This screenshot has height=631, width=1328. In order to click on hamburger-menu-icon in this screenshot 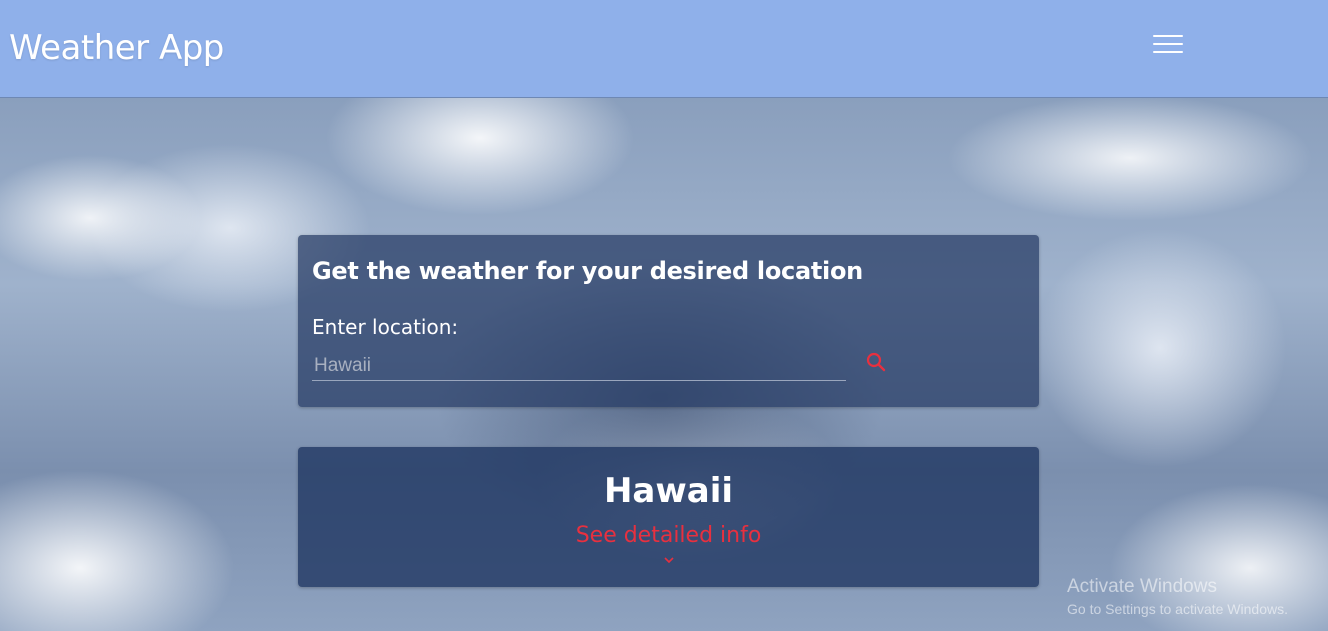, I will do `click(1168, 44)`.